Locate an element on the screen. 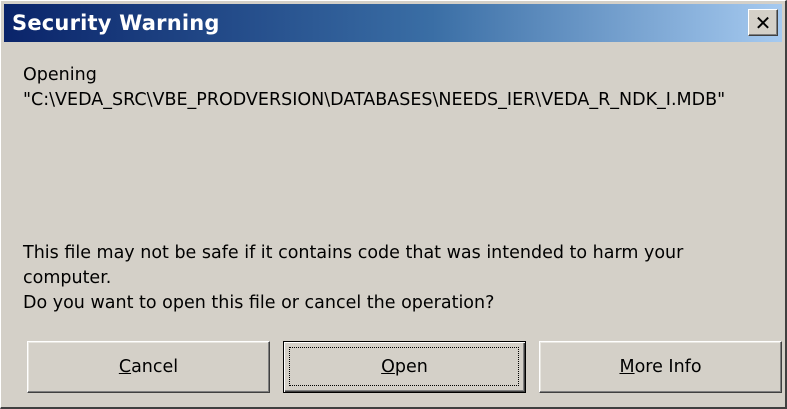 The width and height of the screenshot is (787, 409). more-info-button: More Info is located at coordinates (660, 367).